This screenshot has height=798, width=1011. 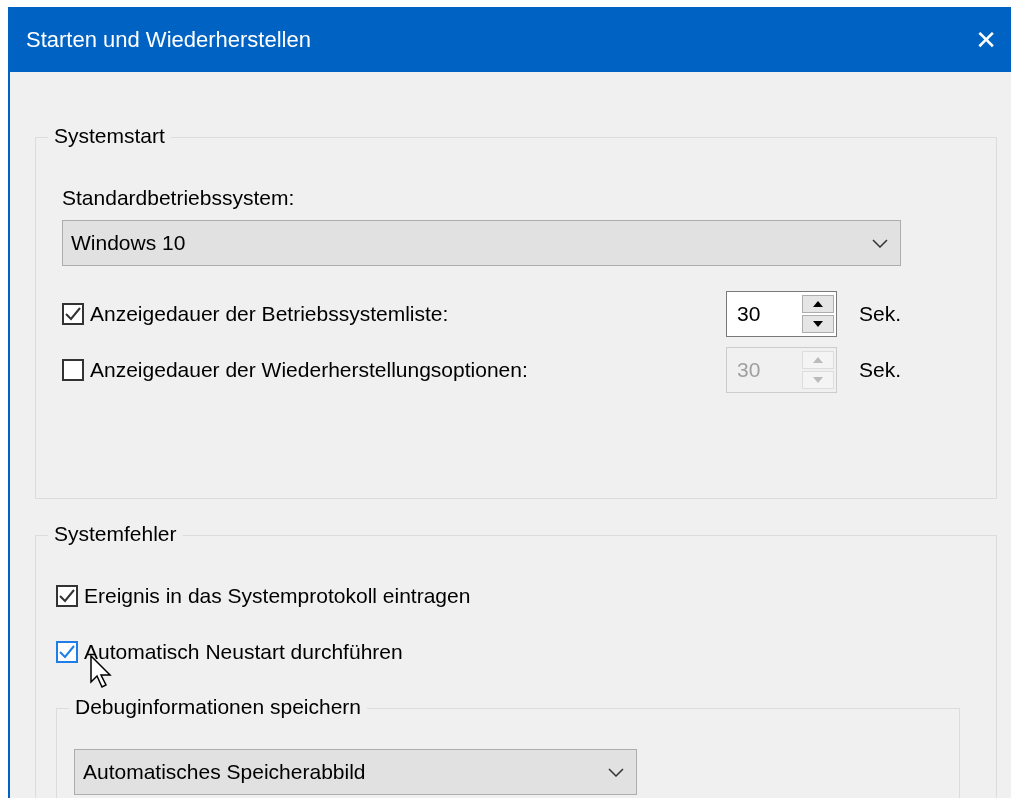 What do you see at coordinates (128, 243) in the screenshot?
I see `dropdown-value: Windows 10` at bounding box center [128, 243].